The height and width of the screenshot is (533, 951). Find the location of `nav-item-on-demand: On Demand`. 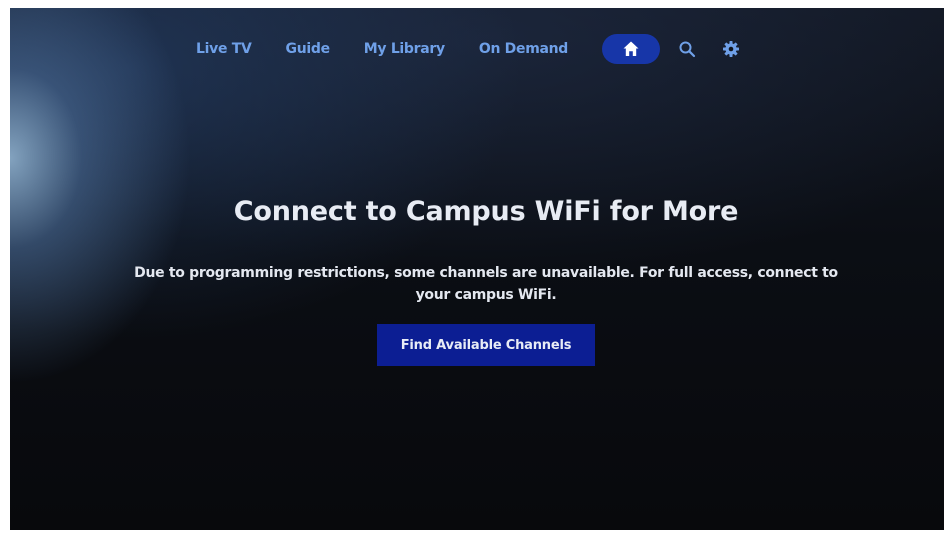

nav-item-on-demand: On Demand is located at coordinates (523, 49).